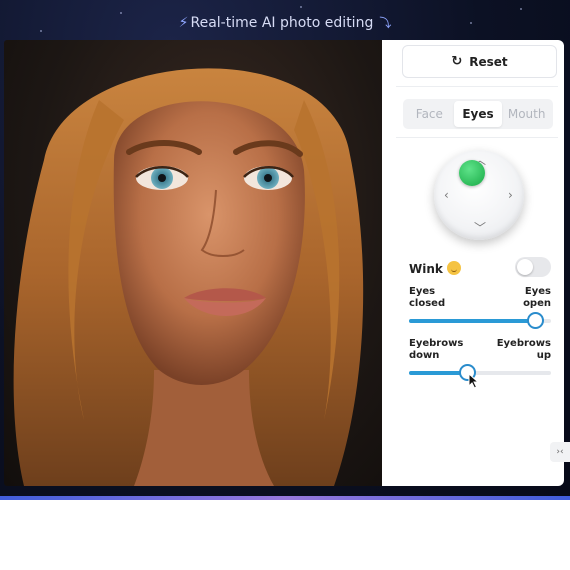 Image resolution: width=570 pixels, height=570 pixels. Describe the element at coordinates (480, 228) in the screenshot. I see `chevron-down-icon: ﹀` at that location.